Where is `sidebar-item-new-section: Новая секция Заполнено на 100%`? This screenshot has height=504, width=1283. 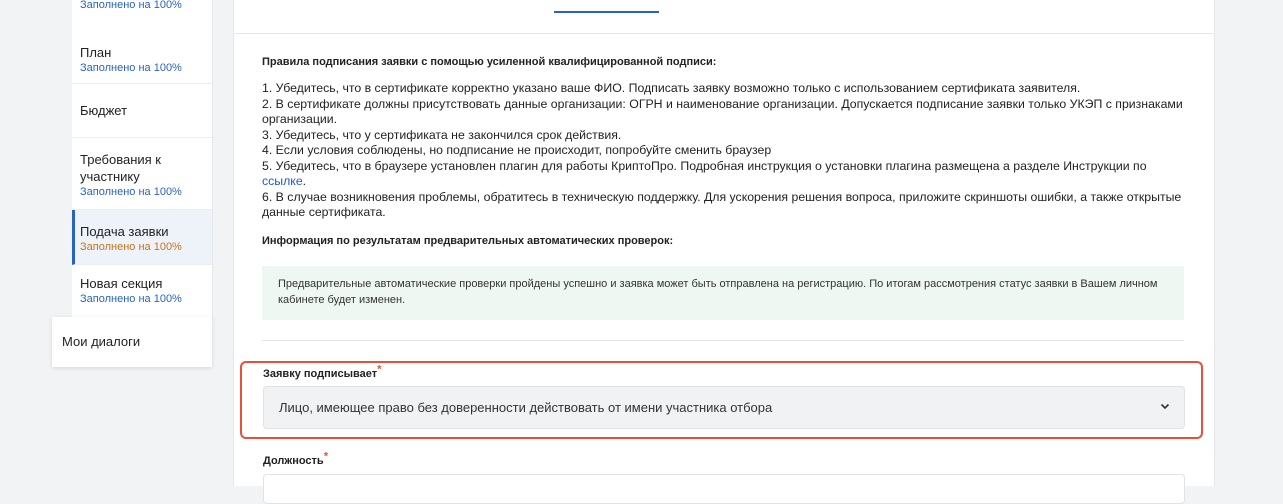 sidebar-item-new-section: Новая секция Заполнено на 100% is located at coordinates (142, 292).